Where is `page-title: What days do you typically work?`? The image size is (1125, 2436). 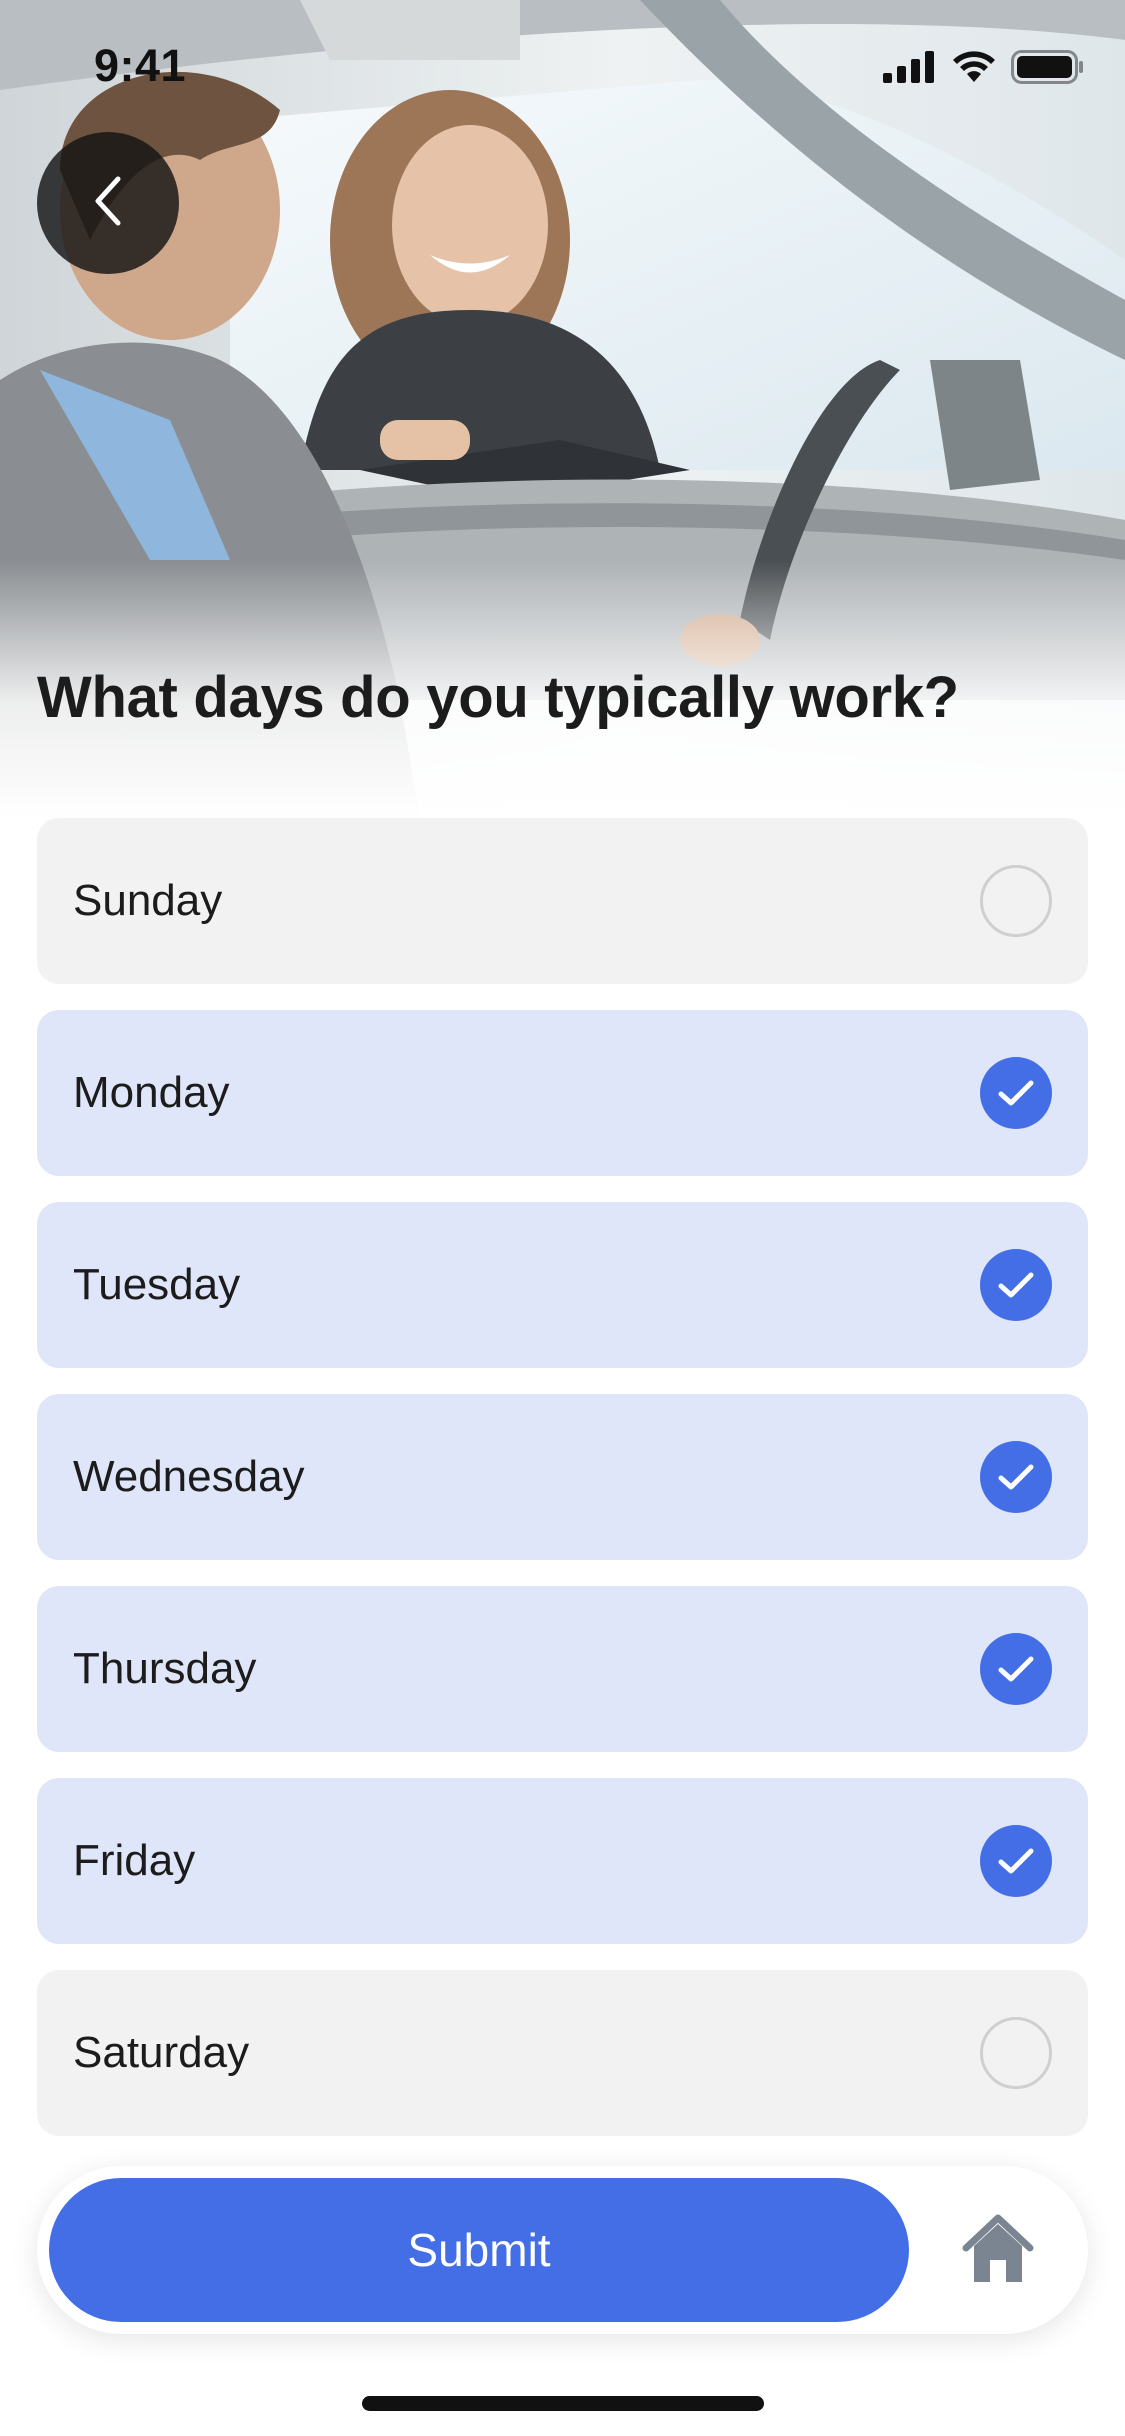
page-title: What days do you typically work? is located at coordinates (498, 697).